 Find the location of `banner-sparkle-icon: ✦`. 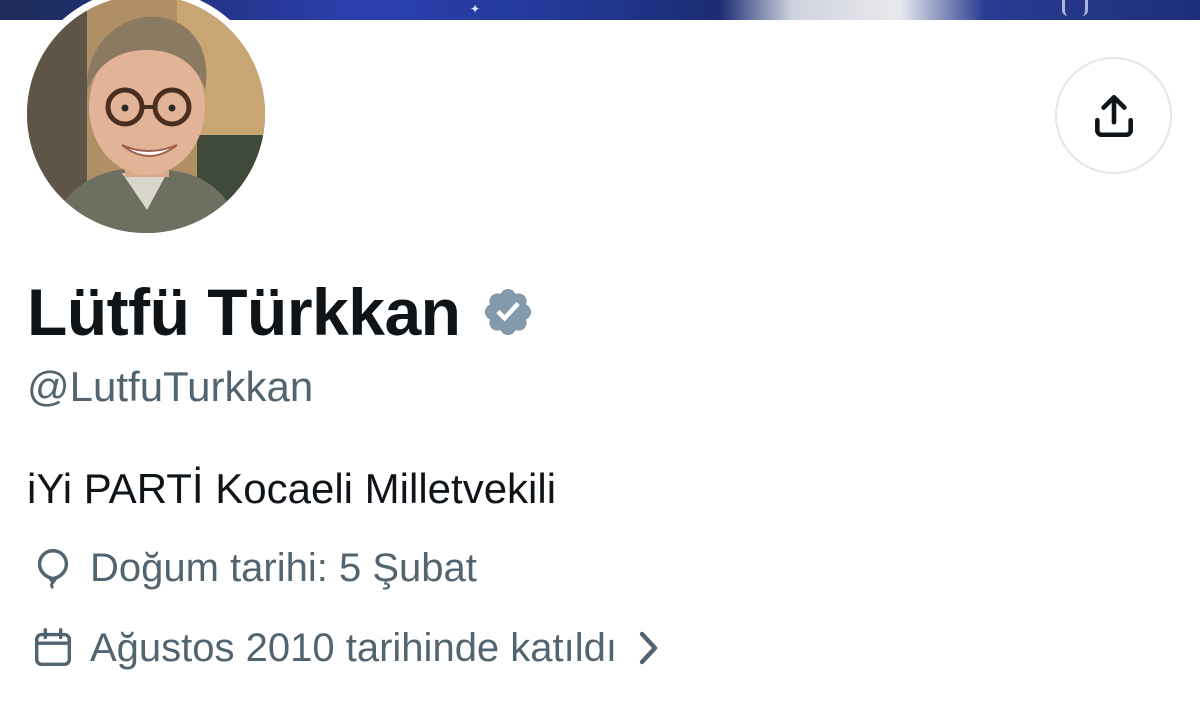

banner-sparkle-icon: ✦ is located at coordinates (475, 9).